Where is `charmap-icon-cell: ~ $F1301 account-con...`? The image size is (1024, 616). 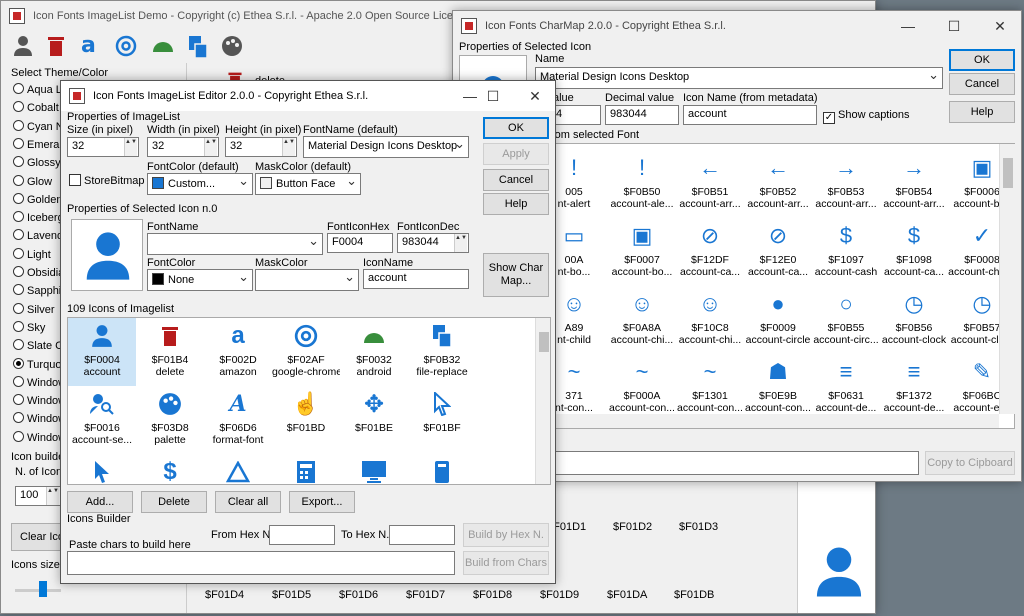 charmap-icon-cell: ~ $F1301 account-con... is located at coordinates (710, 388).